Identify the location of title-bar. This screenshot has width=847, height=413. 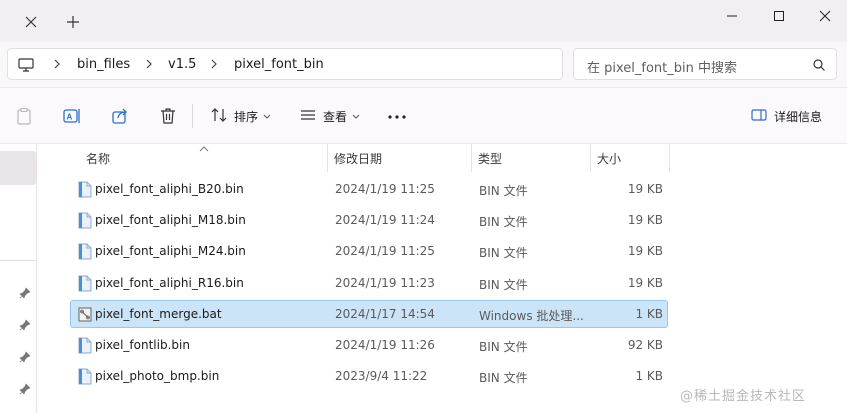
(423, 21).